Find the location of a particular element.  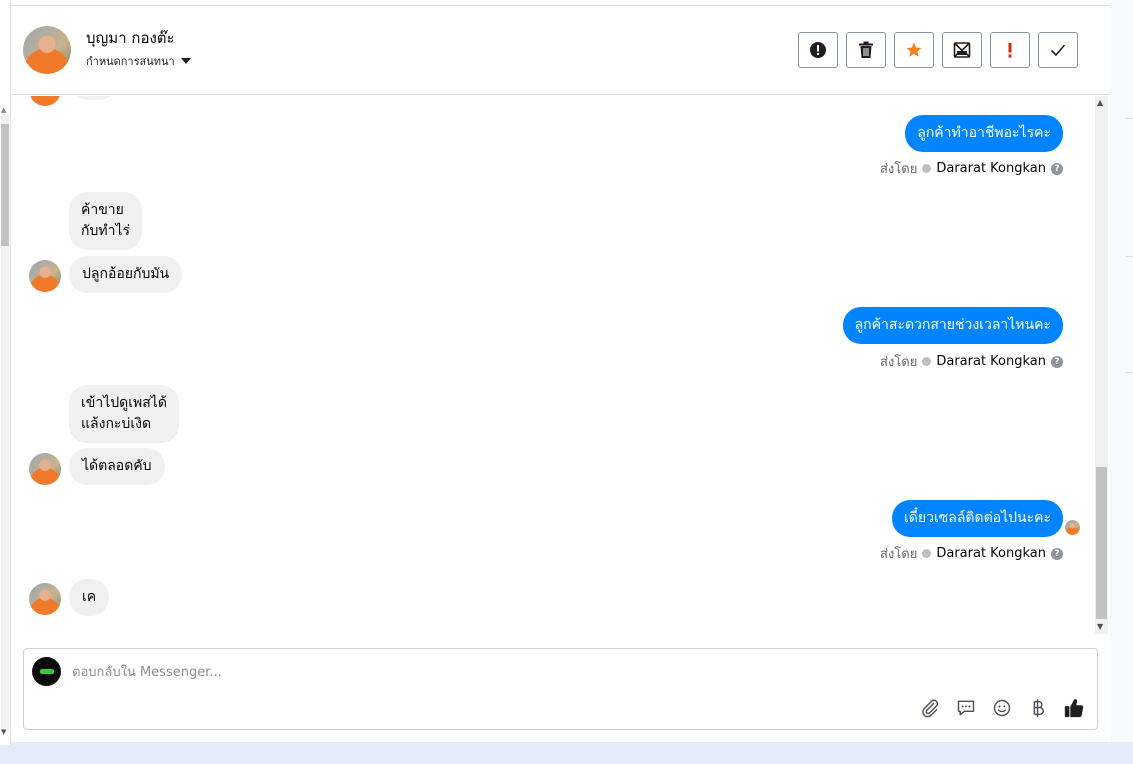

like-icon is located at coordinates (1074, 708).